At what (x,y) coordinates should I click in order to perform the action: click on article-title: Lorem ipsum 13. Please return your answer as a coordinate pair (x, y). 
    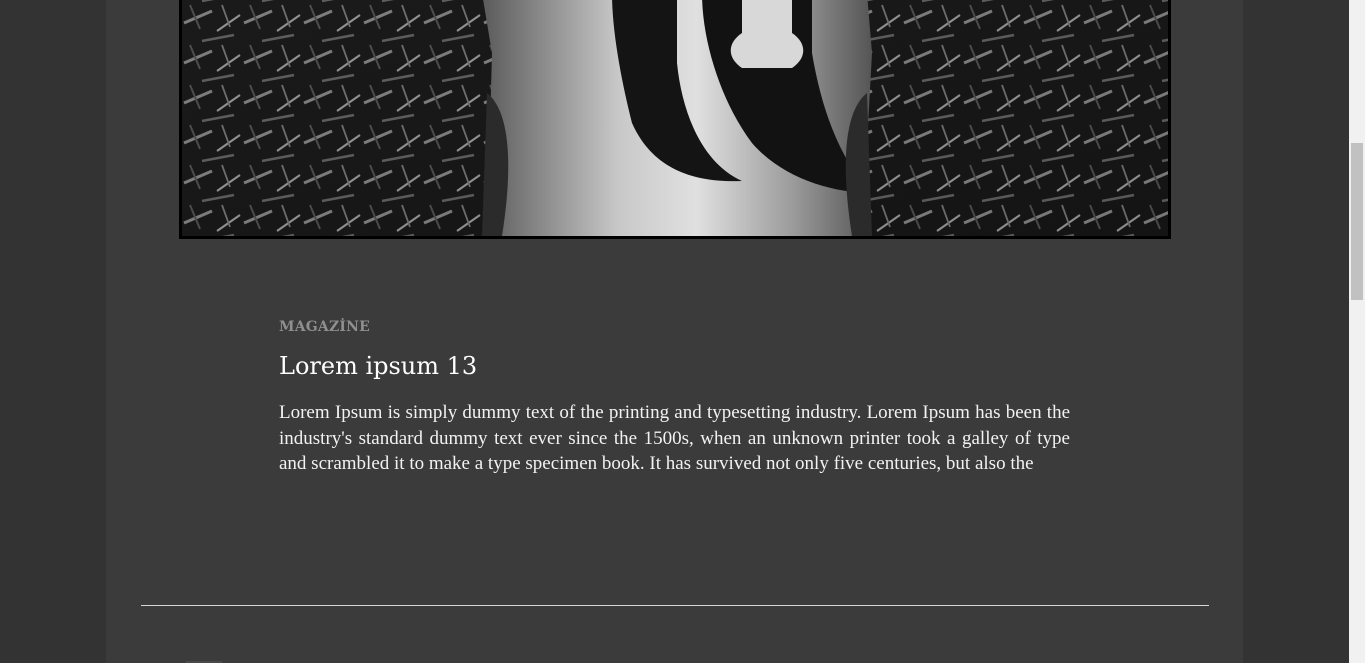
    Looking at the image, I should click on (674, 366).